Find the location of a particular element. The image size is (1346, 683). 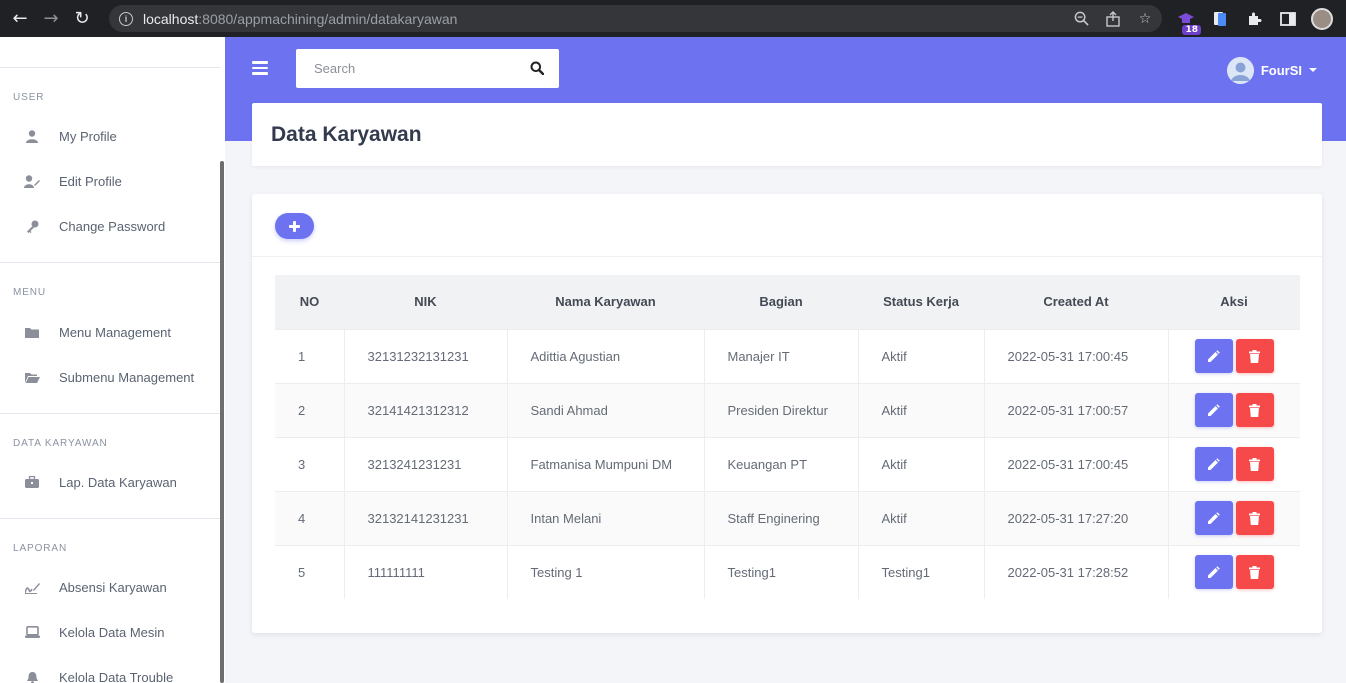

cell-nama: Testing 1 is located at coordinates (606, 571).